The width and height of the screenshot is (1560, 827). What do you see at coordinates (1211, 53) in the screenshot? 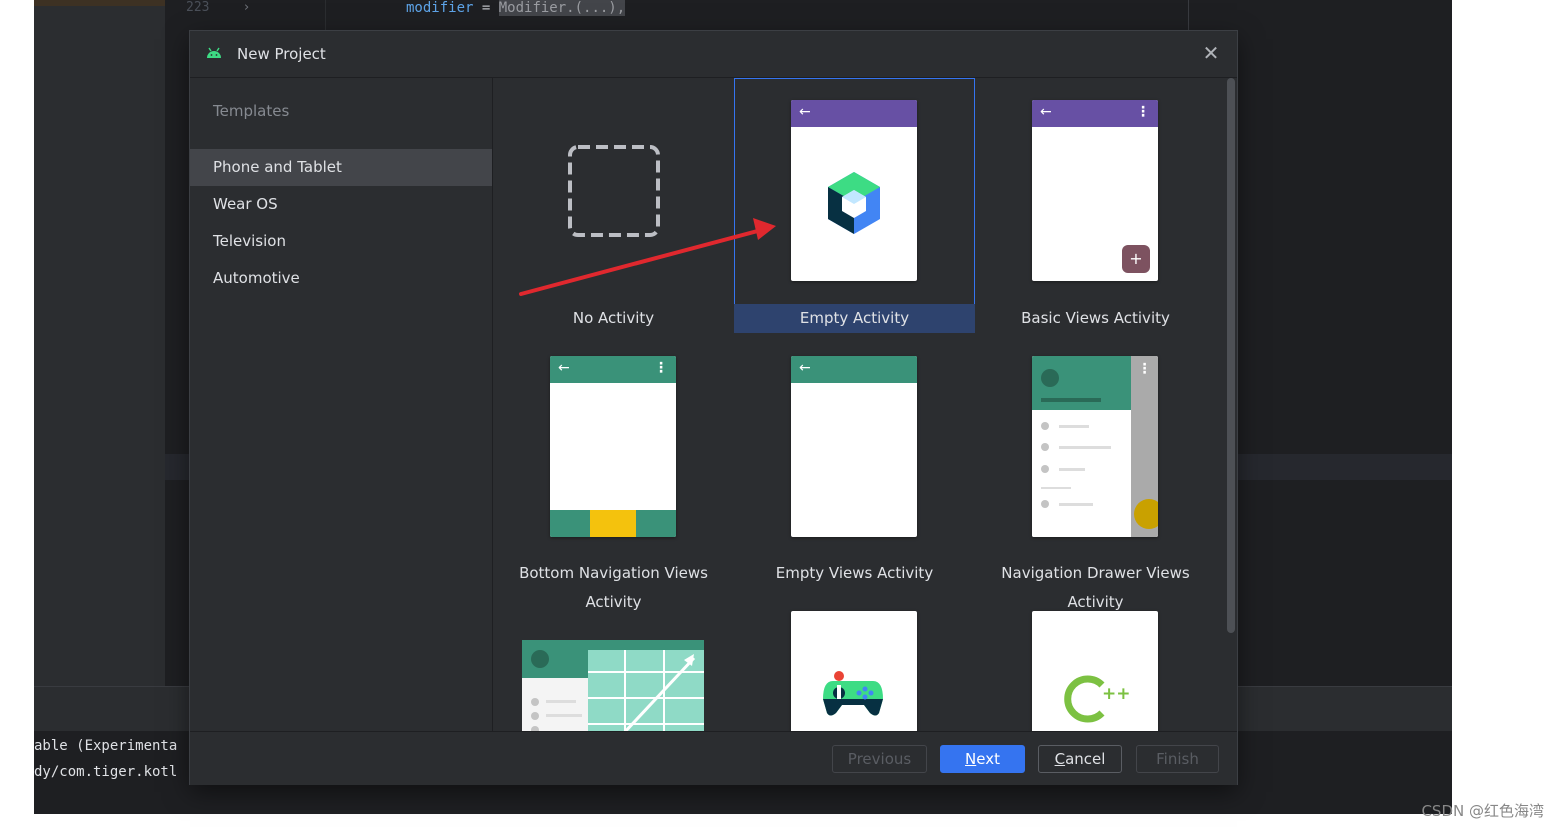
I see `close-icon: ✕` at bounding box center [1211, 53].